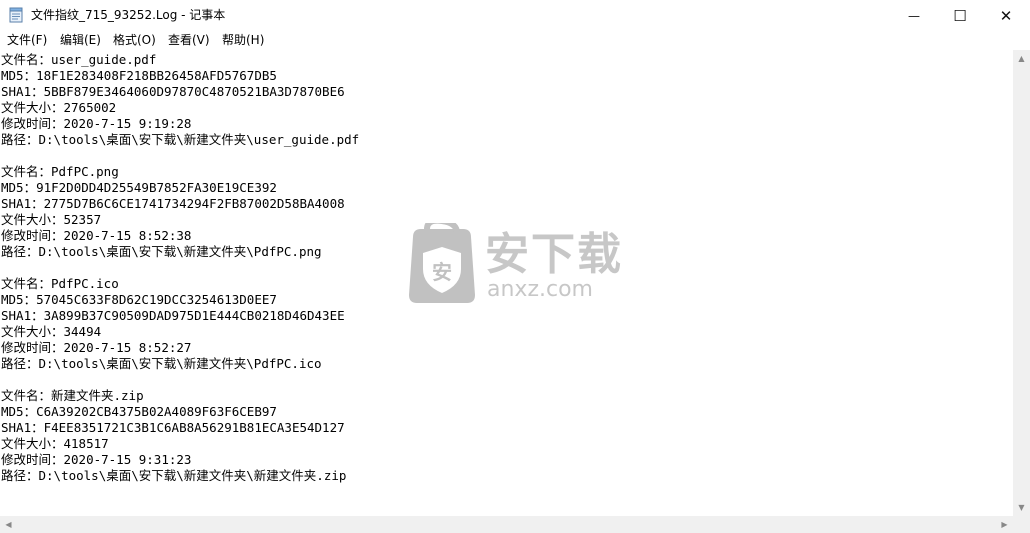 This screenshot has height=533, width=1030. What do you see at coordinates (60, 171) in the screenshot?
I see `text-line: 文件名：PdfPC.png` at bounding box center [60, 171].